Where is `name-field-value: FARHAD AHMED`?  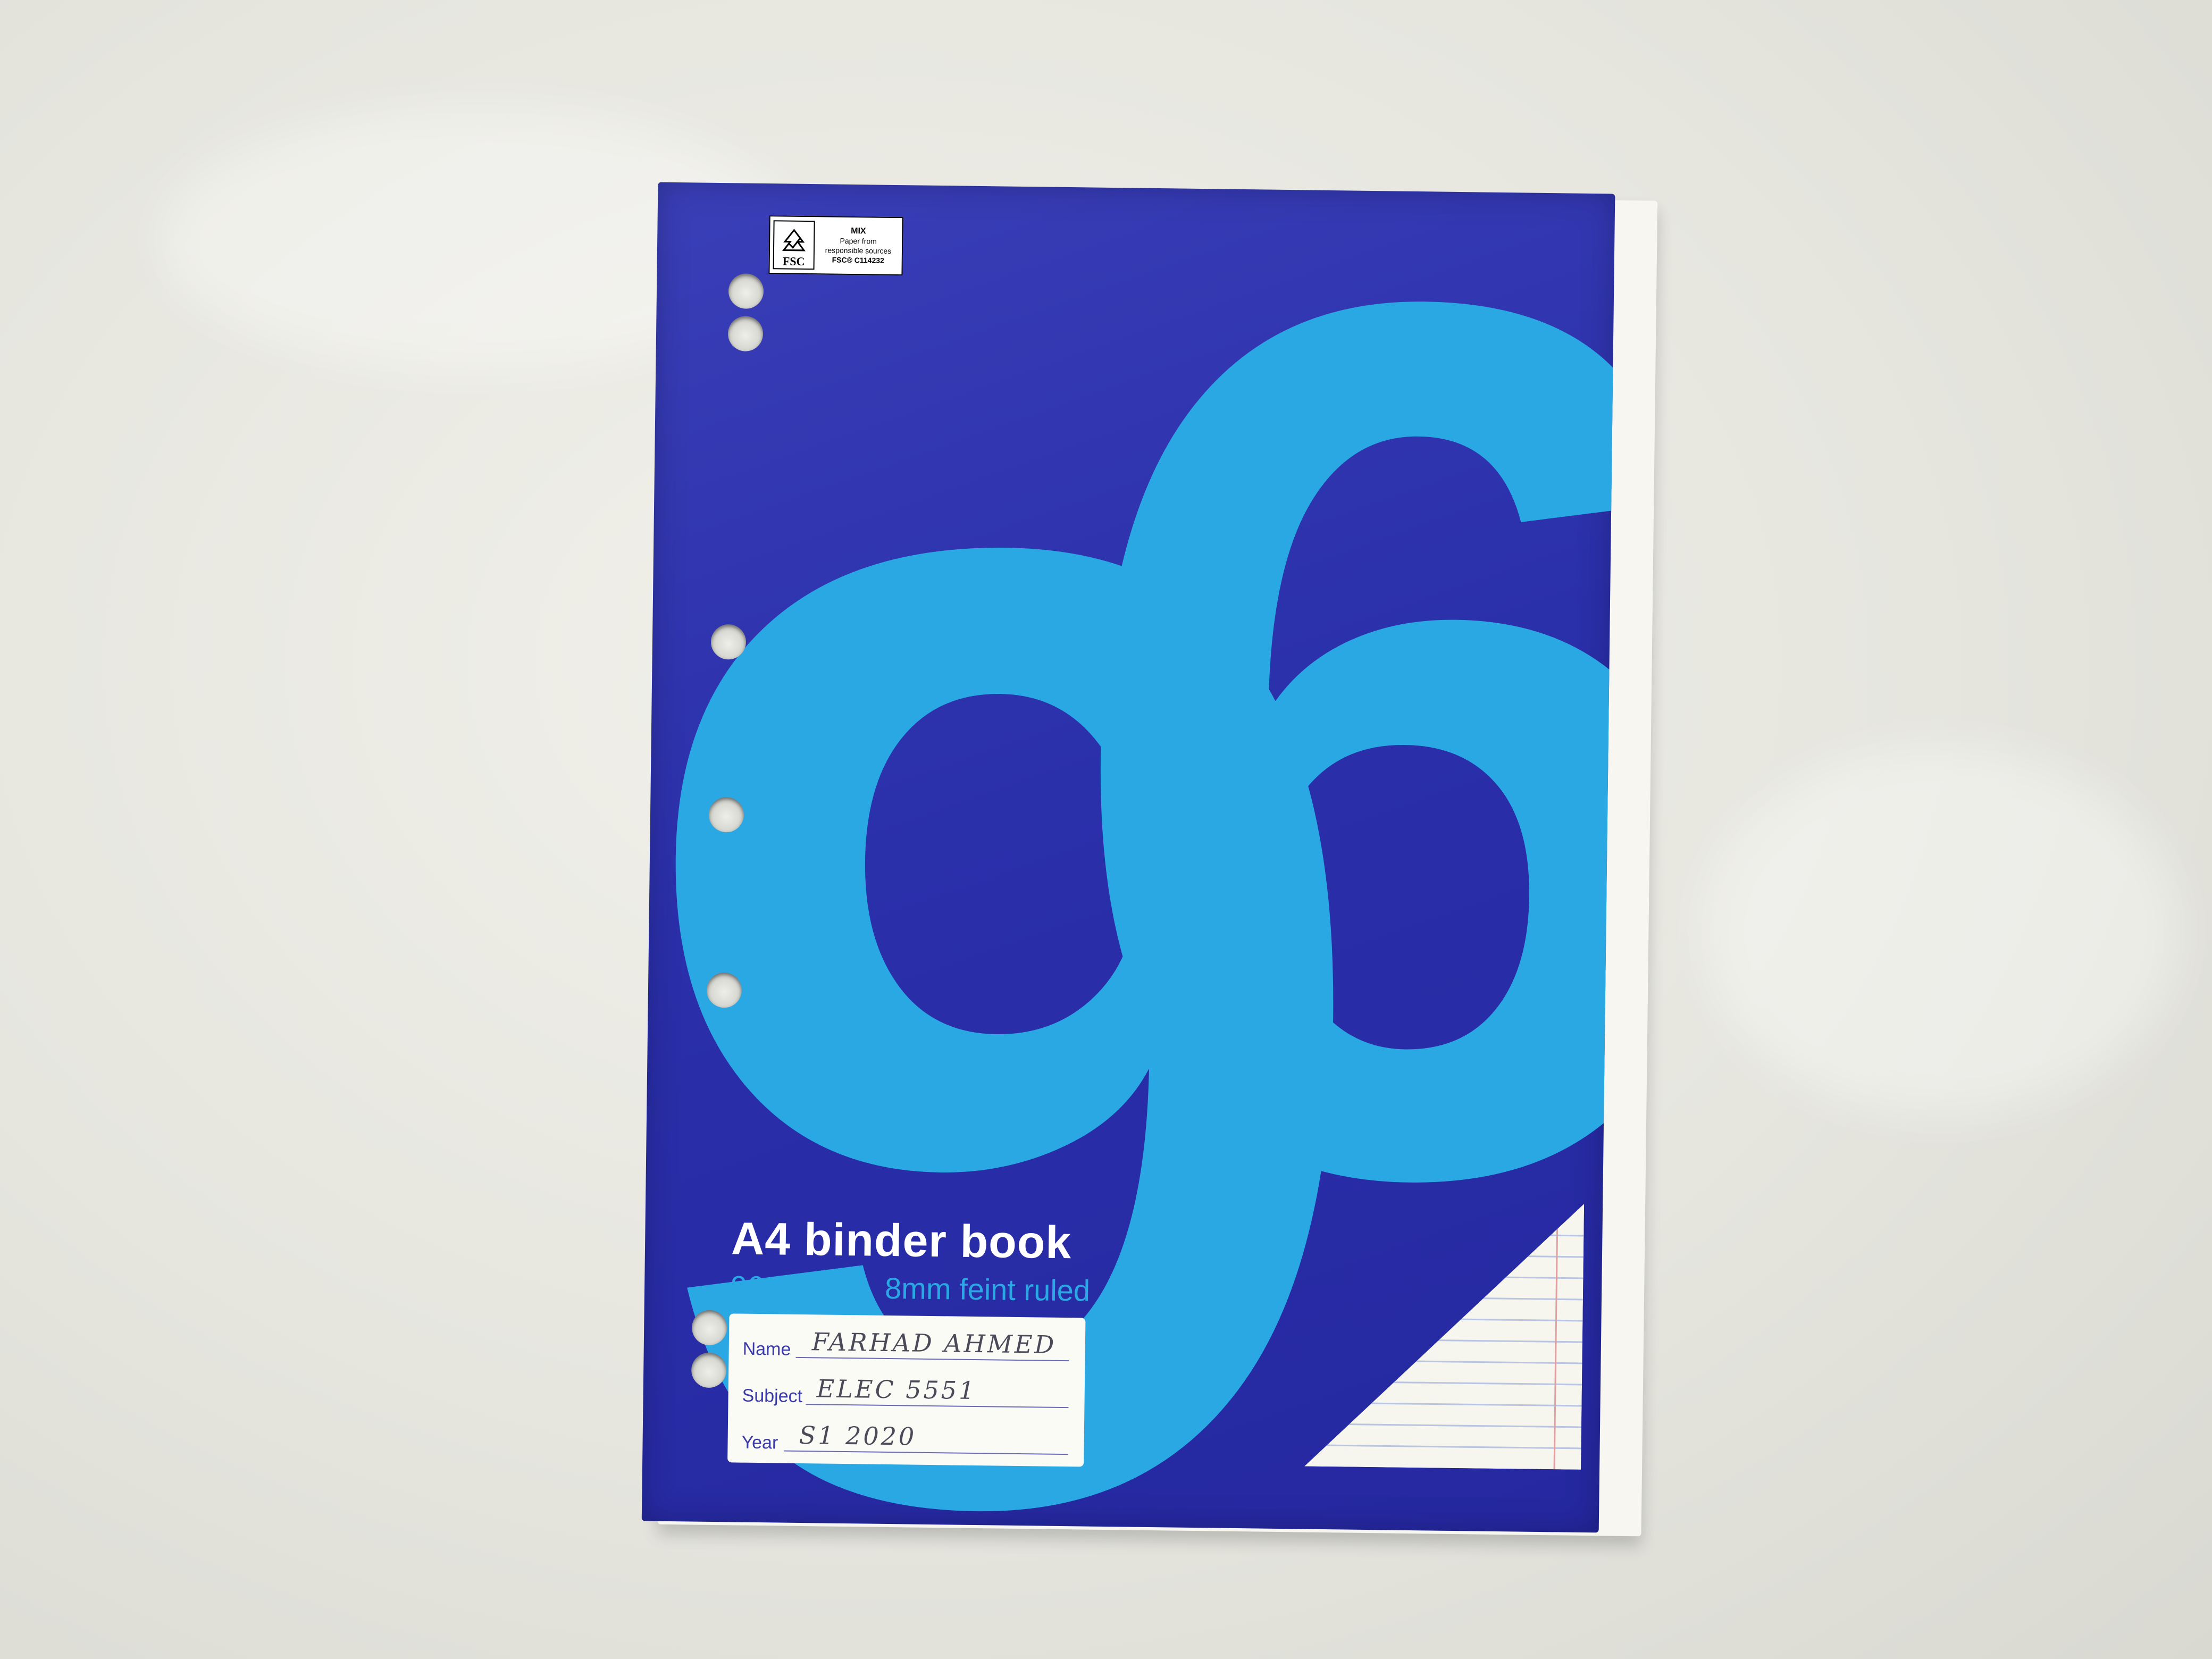 name-field-value: FARHAD AHMED is located at coordinates (934, 1343).